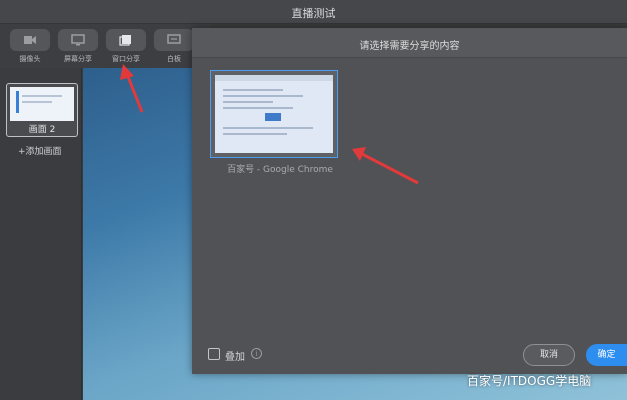 The height and width of the screenshot is (400, 627). I want to click on toolbar: 摄像头 屏幕分享 窗口分享 白板, so click(105, 46).